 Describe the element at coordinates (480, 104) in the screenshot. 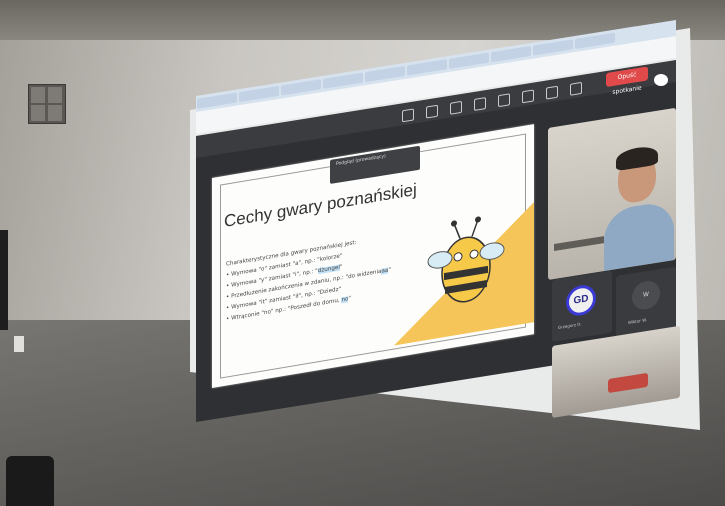

I see `people-icon` at that location.